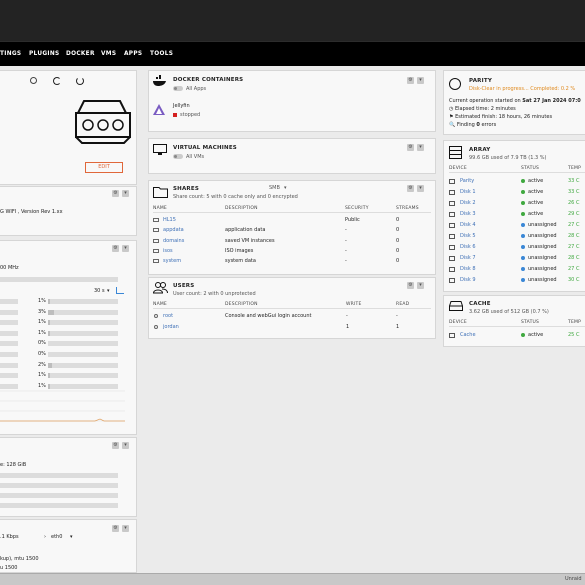 This screenshot has width=585, height=585. I want to click on cpu-core-usage: 2%, so click(42, 364).